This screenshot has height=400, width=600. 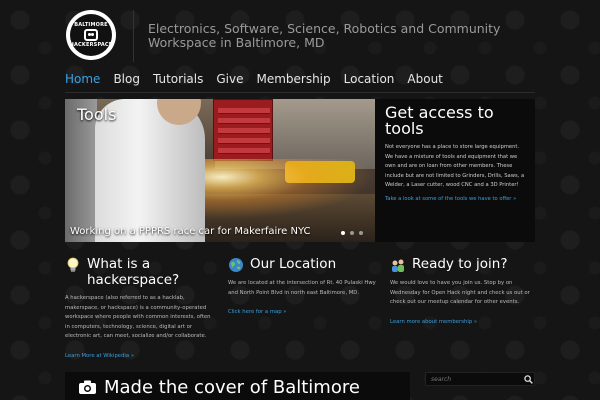 What do you see at coordinates (528, 379) in the screenshot?
I see `search-icon` at bounding box center [528, 379].